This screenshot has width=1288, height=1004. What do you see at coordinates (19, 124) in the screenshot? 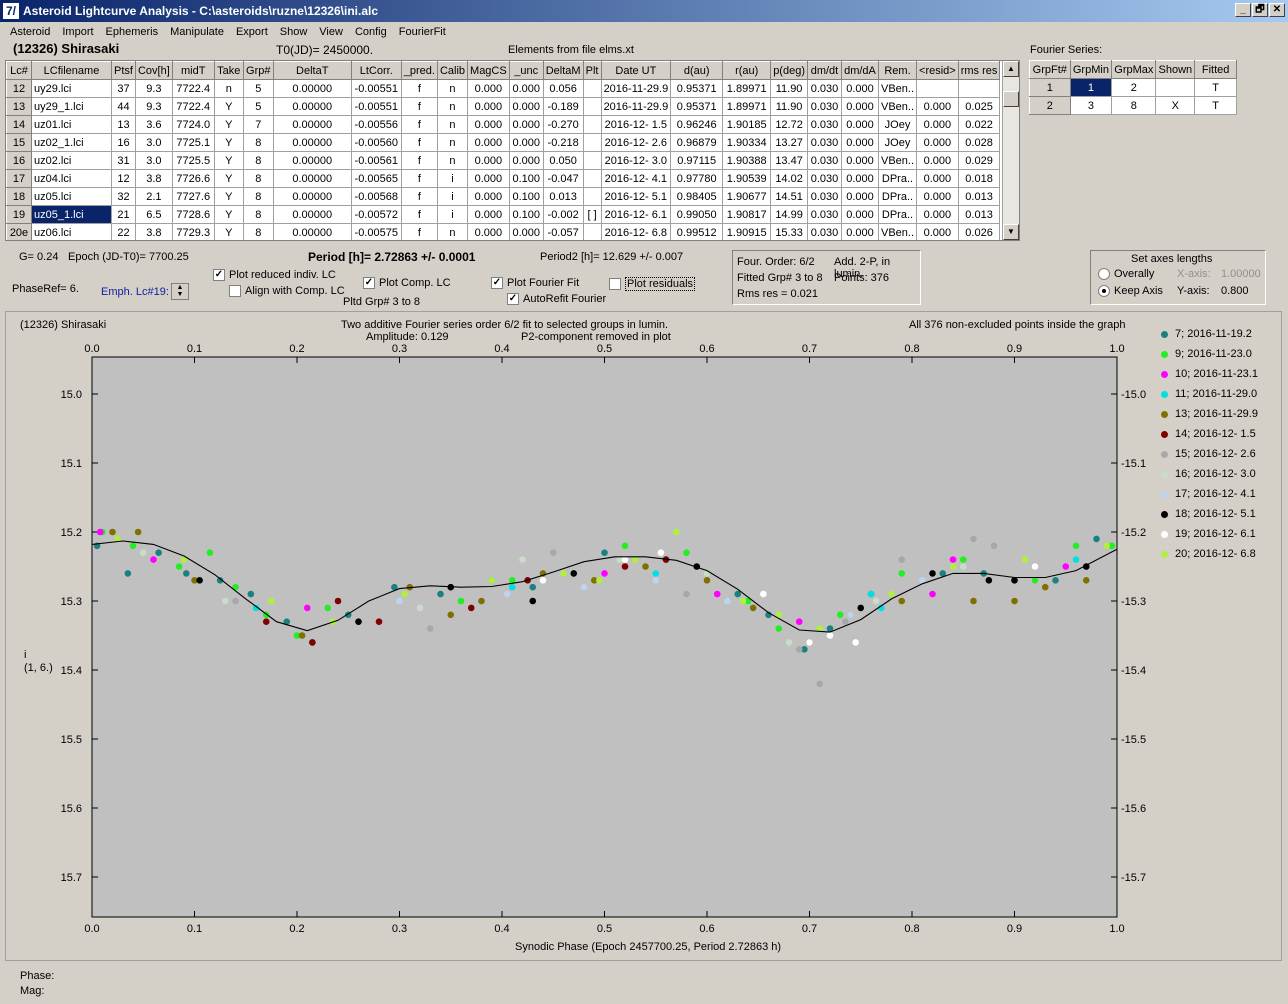
I see `row-header: 14` at bounding box center [19, 124].